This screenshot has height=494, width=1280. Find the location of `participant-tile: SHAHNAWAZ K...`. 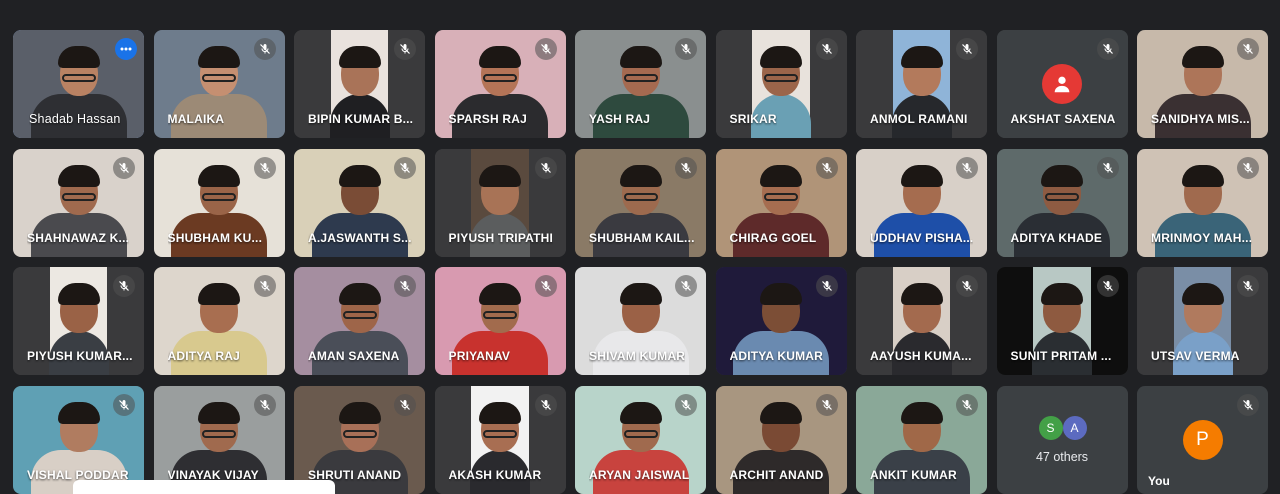

participant-tile: SHAHNAWAZ K... is located at coordinates (78, 202).